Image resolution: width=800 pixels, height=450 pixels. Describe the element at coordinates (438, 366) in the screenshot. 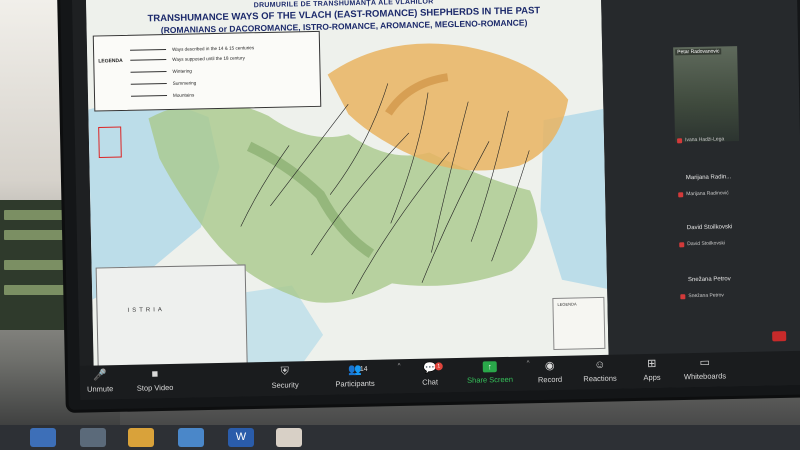

I see `chat-unread-badge: 1` at that location.